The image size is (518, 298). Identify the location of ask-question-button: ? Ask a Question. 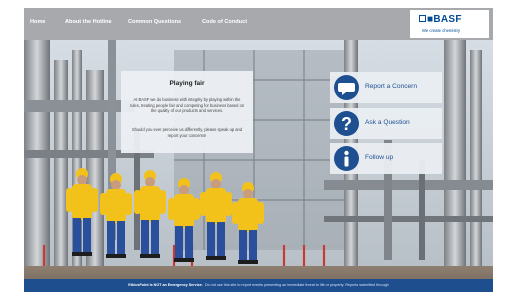
(386, 123).